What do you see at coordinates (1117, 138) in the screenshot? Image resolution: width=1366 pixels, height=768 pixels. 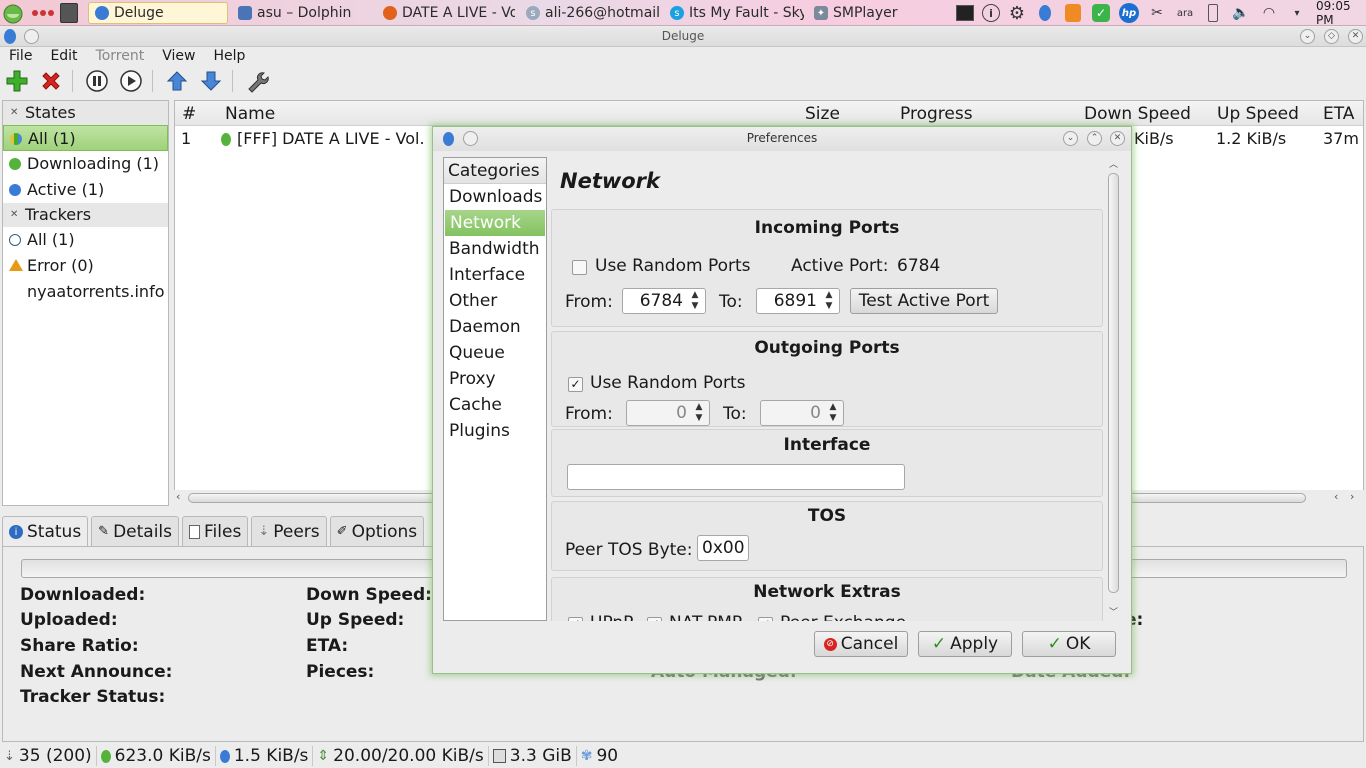 I see `dialog-close-button: ✕` at bounding box center [1117, 138].